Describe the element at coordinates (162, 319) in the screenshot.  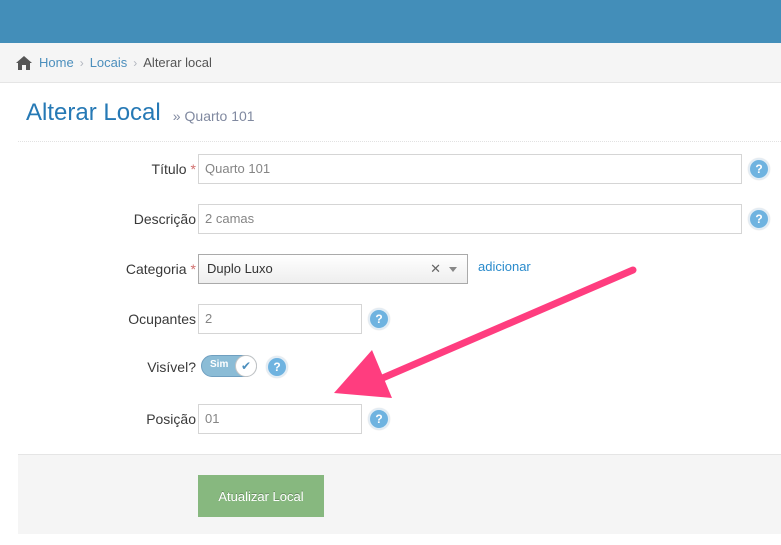
I see `ocupantes-label: Ocupantes` at that location.